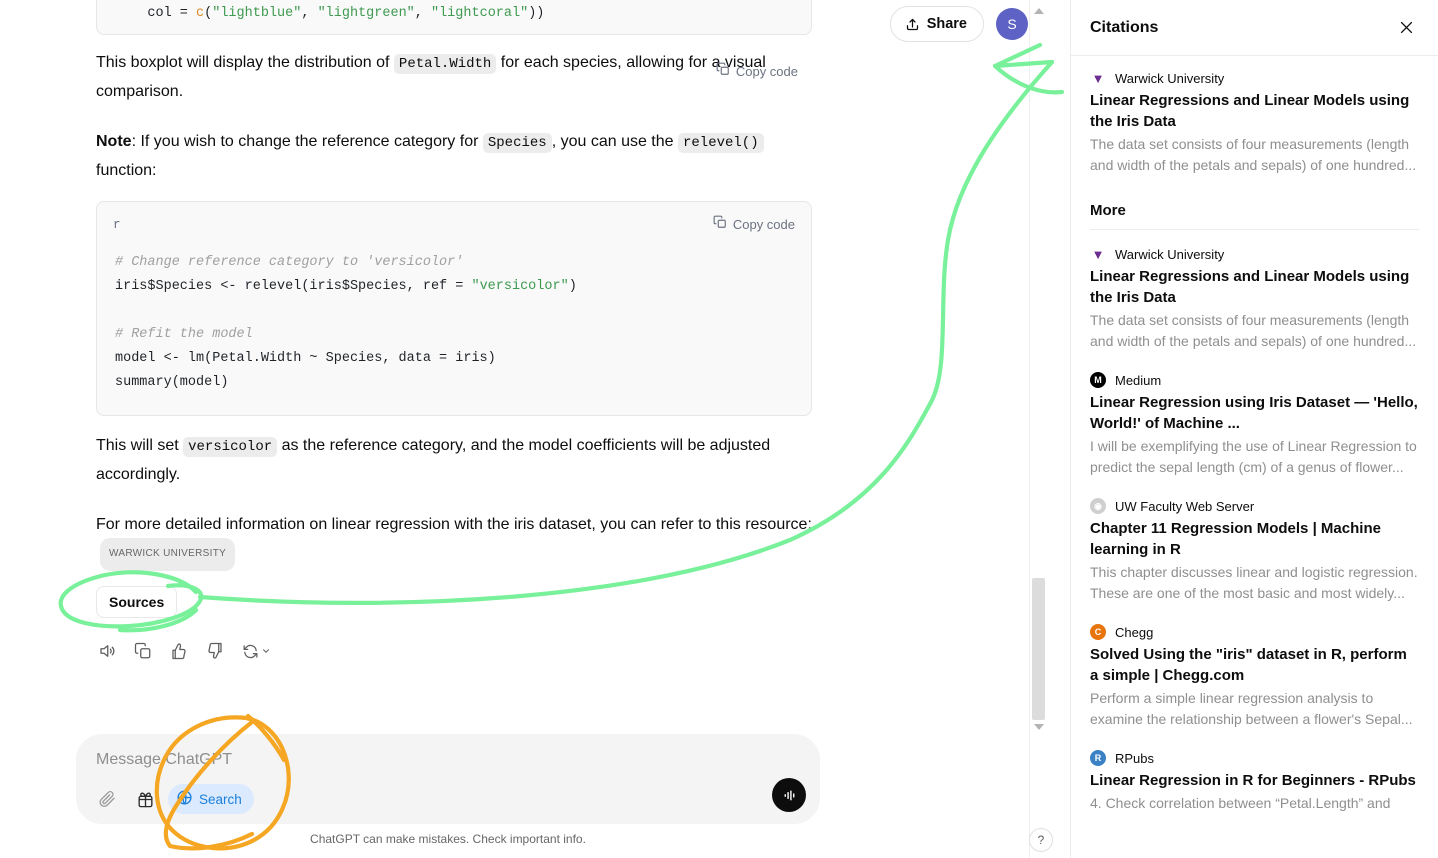 The width and height of the screenshot is (1438, 858). I want to click on thumbs-up-icon, so click(179, 651).